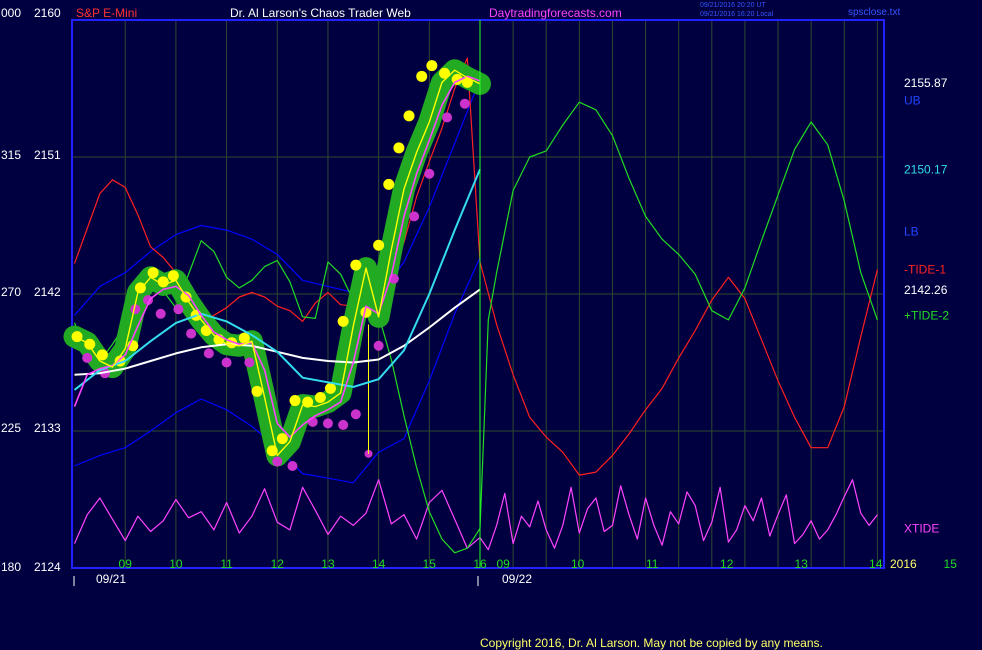 Image resolution: width=982 pixels, height=650 pixels. What do you see at coordinates (47, 13) in the screenshot?
I see `left-axis-top-price: 2160` at bounding box center [47, 13].